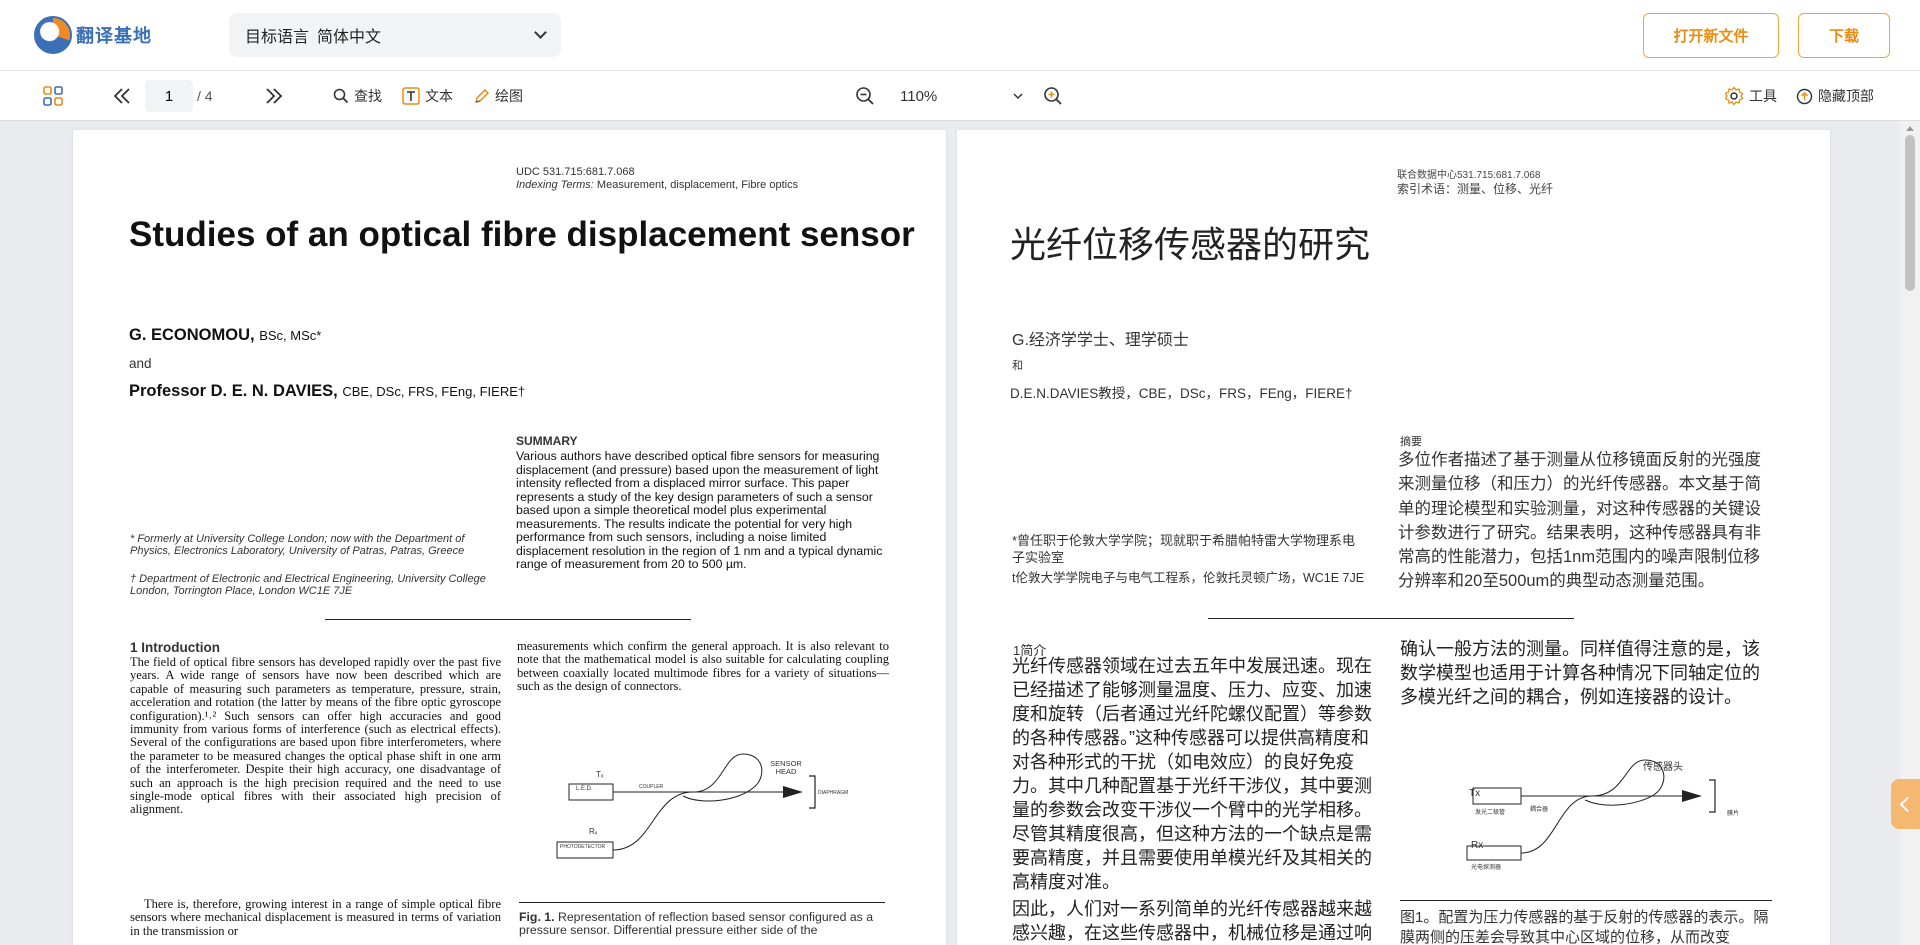 The width and height of the screenshot is (1920, 945). I want to click on zoom-out-icon, so click(865, 96).